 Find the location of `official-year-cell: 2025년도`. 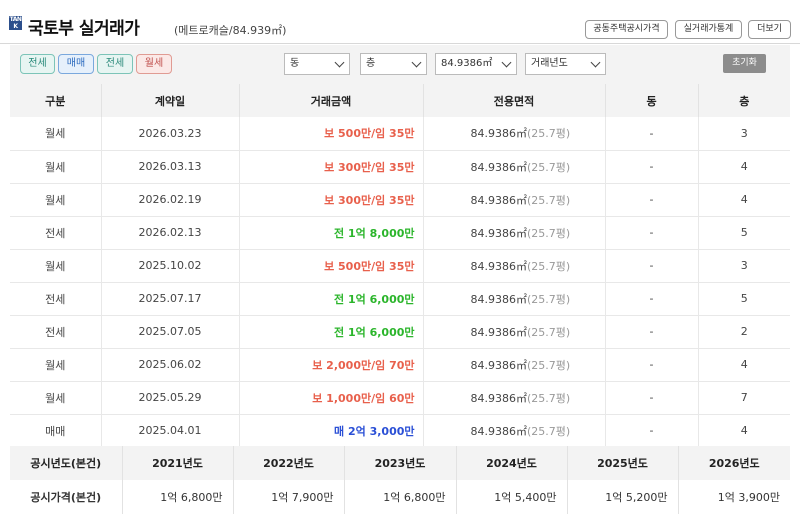

official-year-cell: 2025년도 is located at coordinates (623, 463).